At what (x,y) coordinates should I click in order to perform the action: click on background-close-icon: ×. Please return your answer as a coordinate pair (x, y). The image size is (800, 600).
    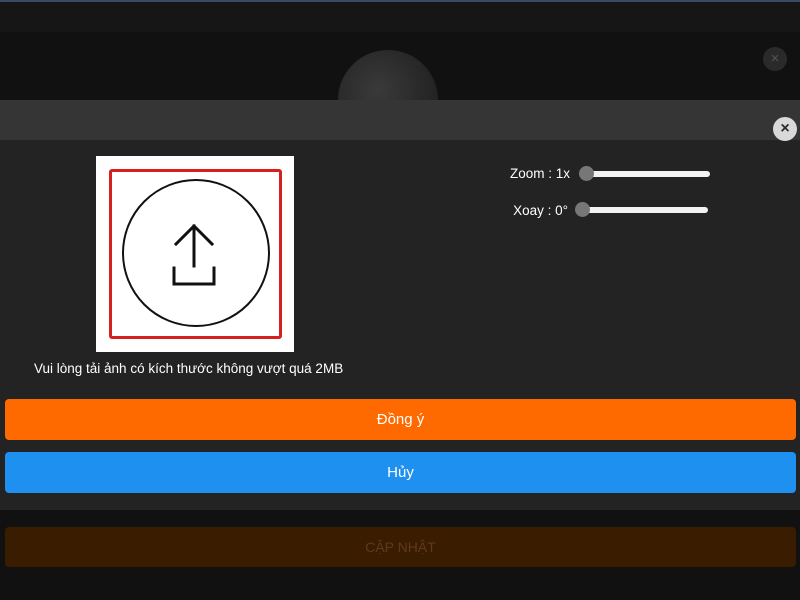
    Looking at the image, I should click on (775, 59).